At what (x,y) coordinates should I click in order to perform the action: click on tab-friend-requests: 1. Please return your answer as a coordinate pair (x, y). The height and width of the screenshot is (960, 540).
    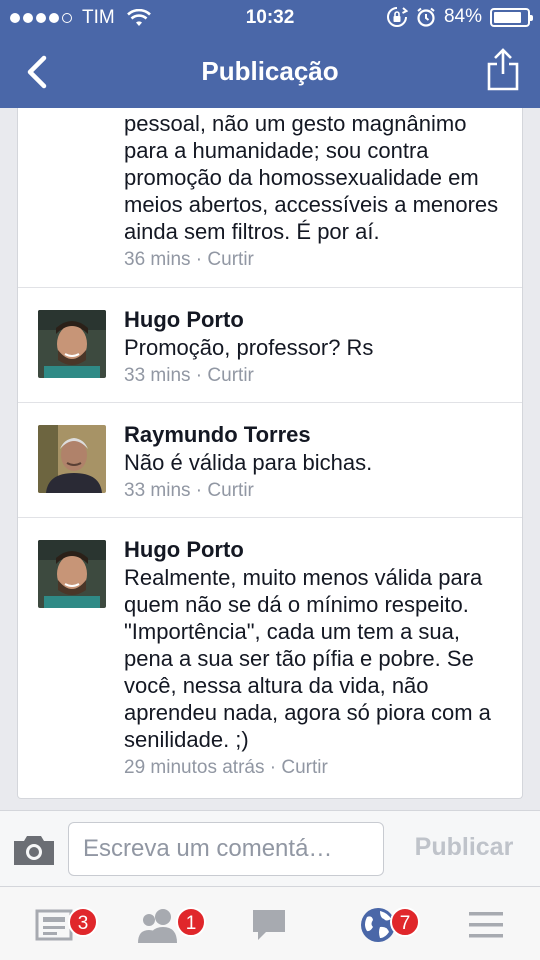
    Looking at the image, I should click on (170, 923).